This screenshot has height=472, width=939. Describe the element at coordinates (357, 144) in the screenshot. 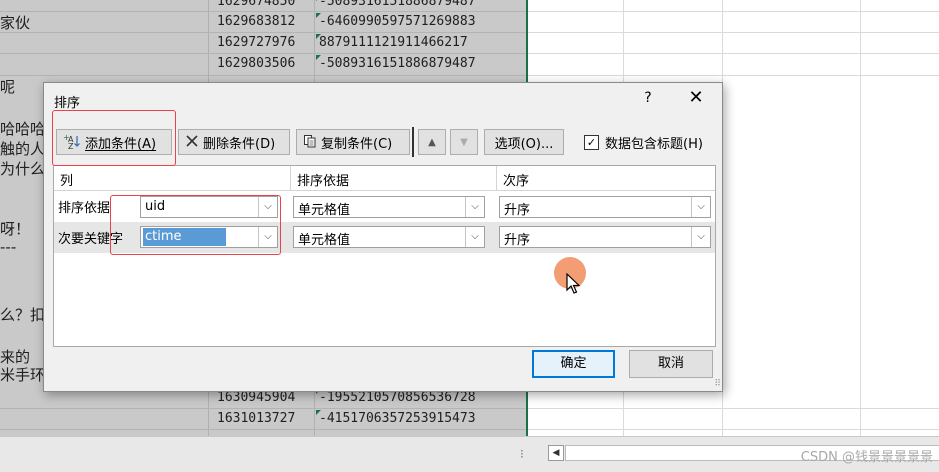

I see `copy-level-label: 复制条件(C)` at that location.